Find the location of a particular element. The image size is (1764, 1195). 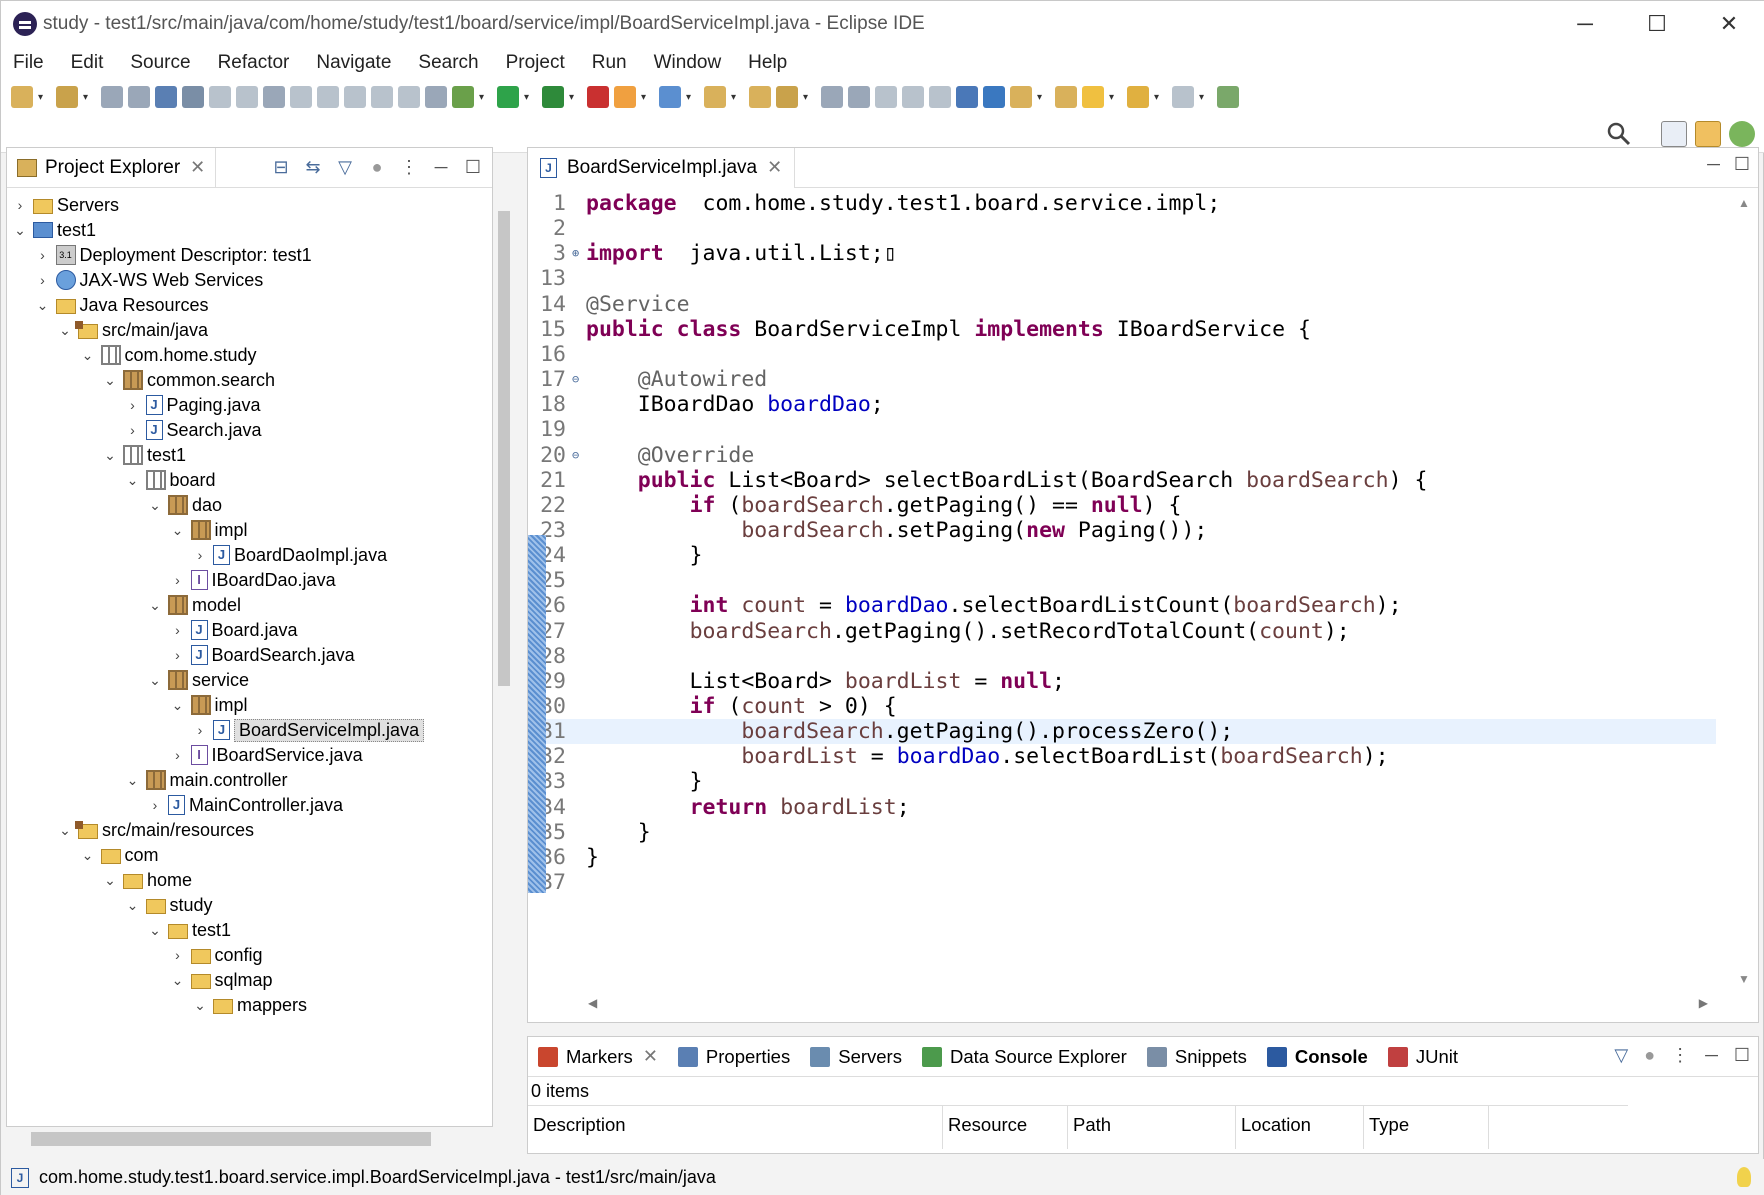

scroll-up-icon: ▲ is located at coordinates (1744, 203).